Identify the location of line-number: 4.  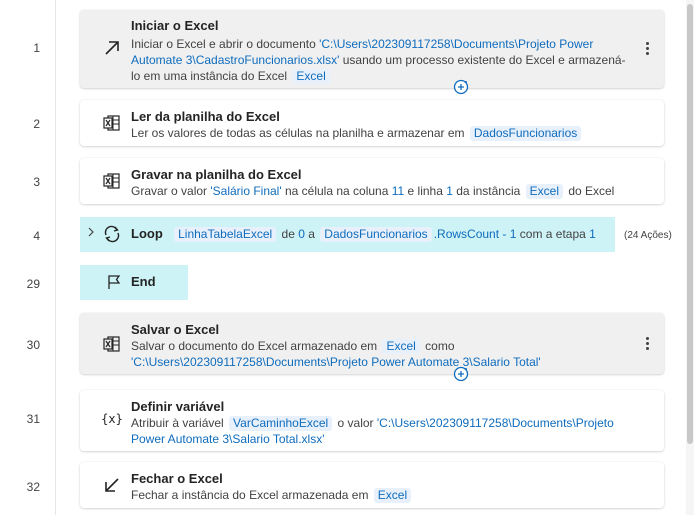
(36, 236).